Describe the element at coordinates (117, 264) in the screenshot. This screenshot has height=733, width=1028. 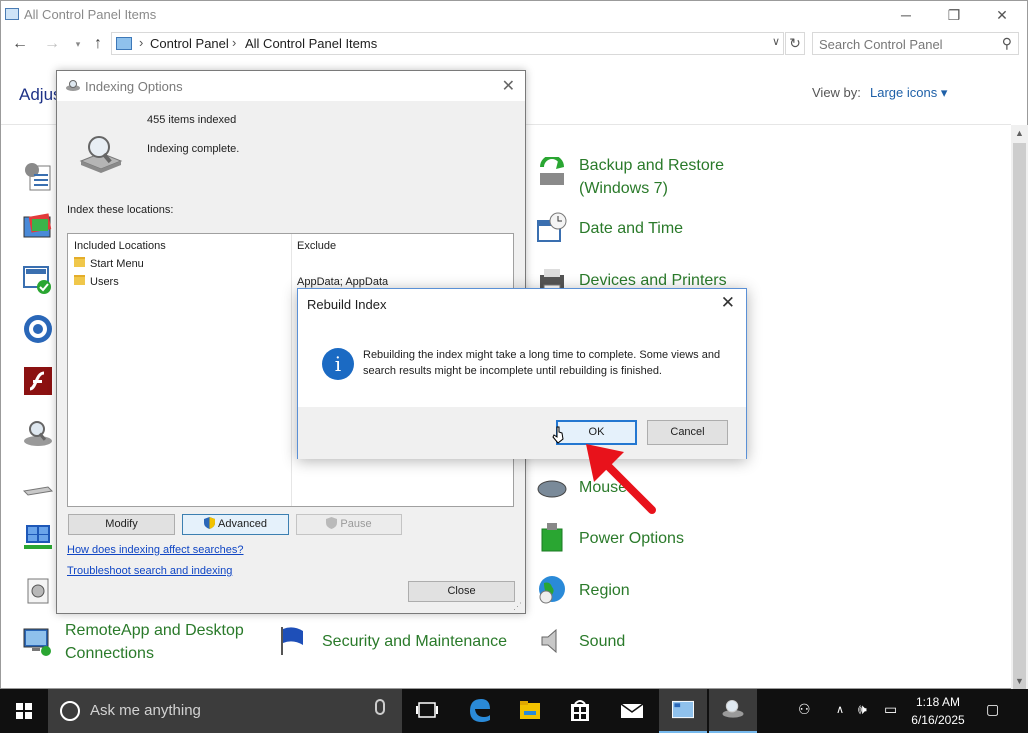
I see `table-row: Start Menu` at that location.